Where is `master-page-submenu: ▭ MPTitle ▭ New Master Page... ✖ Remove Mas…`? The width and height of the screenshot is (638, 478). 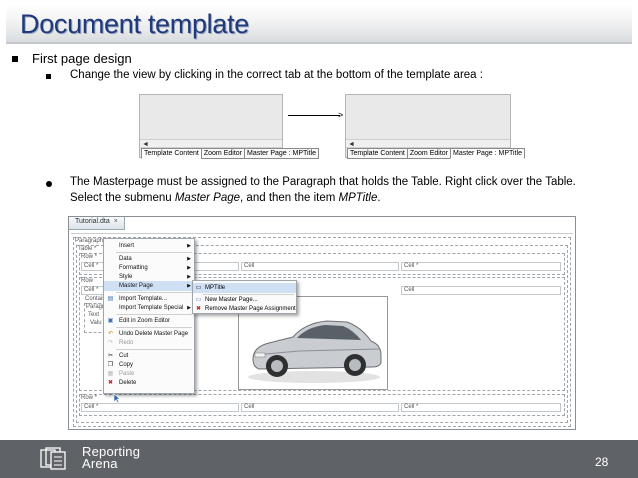
master-page-submenu: ▭ MPTitle ▭ New Master Page... ✖ Remove Mas… is located at coordinates (244, 297).